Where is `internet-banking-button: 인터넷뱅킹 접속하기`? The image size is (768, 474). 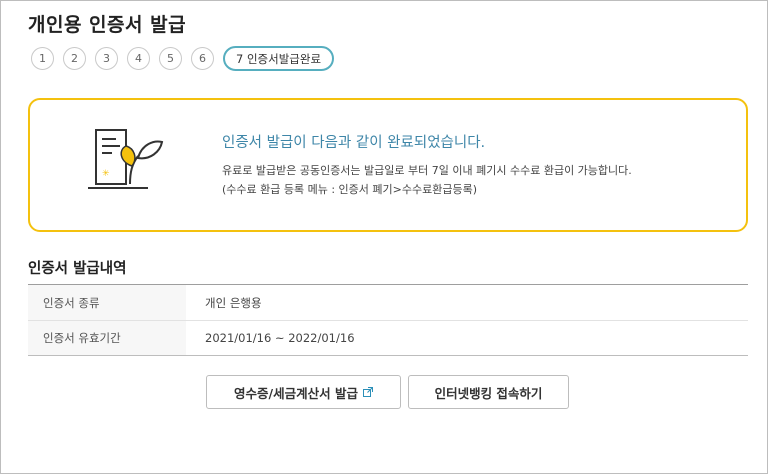
internet-banking-button: 인터넷뱅킹 접속하기 is located at coordinates (488, 392).